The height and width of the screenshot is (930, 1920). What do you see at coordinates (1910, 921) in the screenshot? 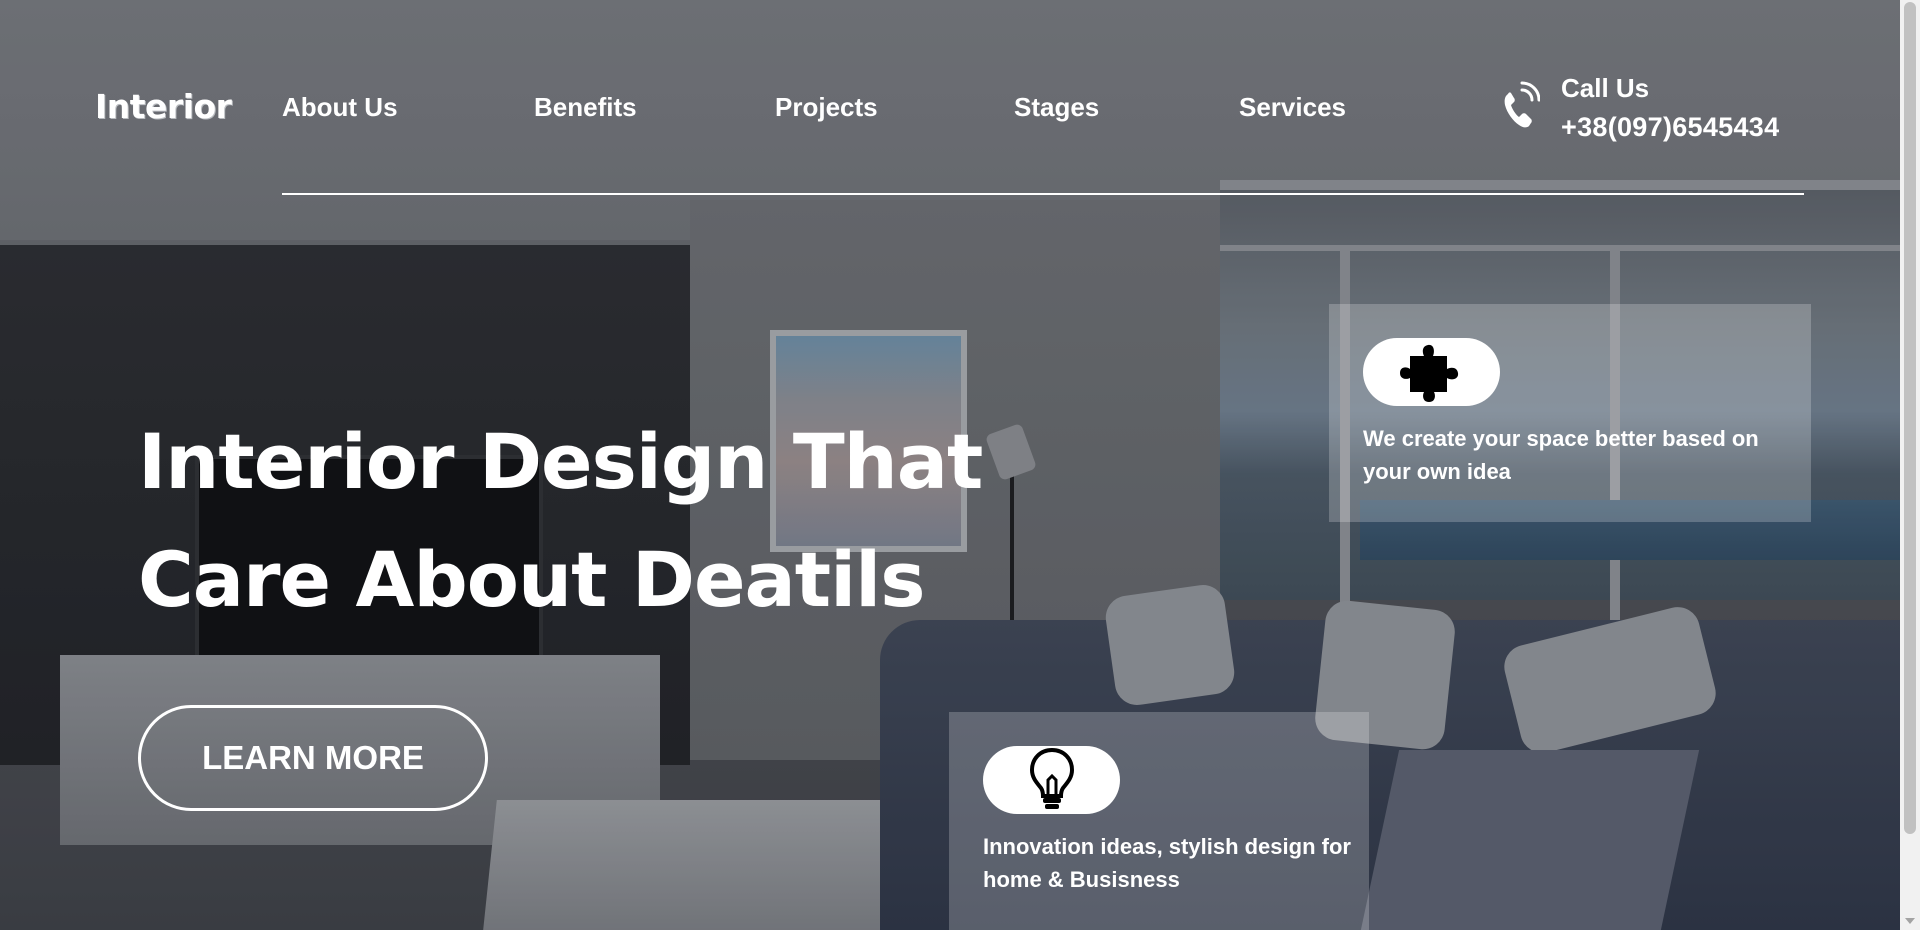
I see `scroll-down-arrow-icon` at bounding box center [1910, 921].